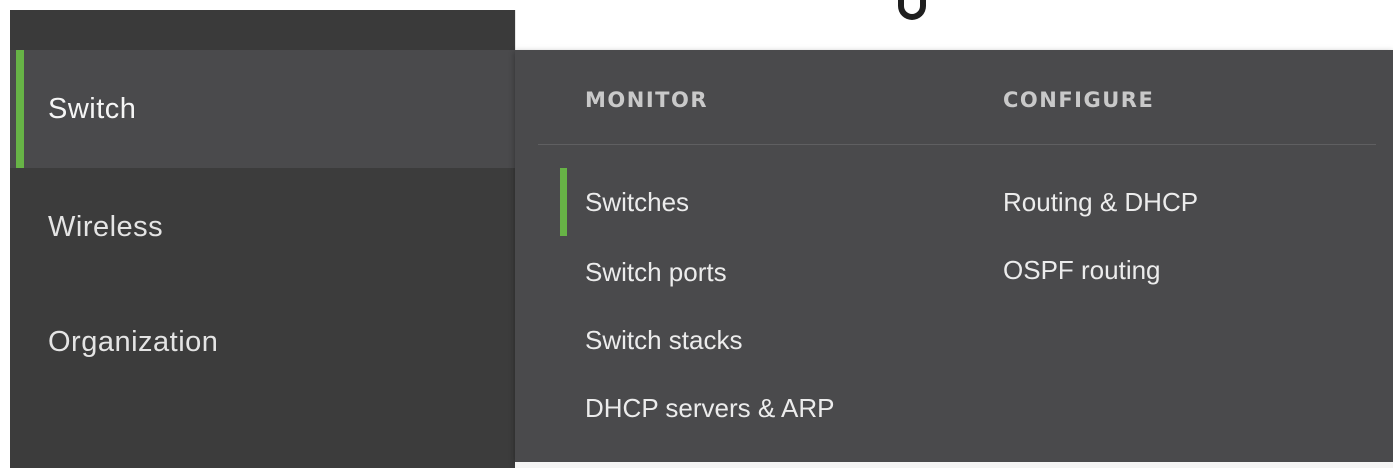 The width and height of the screenshot is (1393, 468). Describe the element at coordinates (664, 340) in the screenshot. I see `menu-link-switch-stacks: Switch stacks` at that location.